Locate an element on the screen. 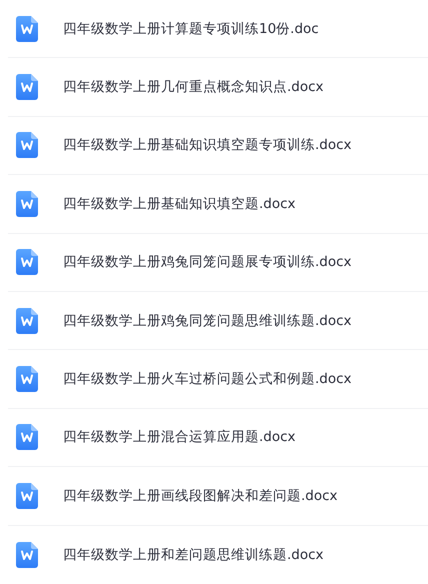 The height and width of the screenshot is (584, 428). file-row: 四年级数学上册画线段图解决和差问题.docx is located at coordinates (218, 496).